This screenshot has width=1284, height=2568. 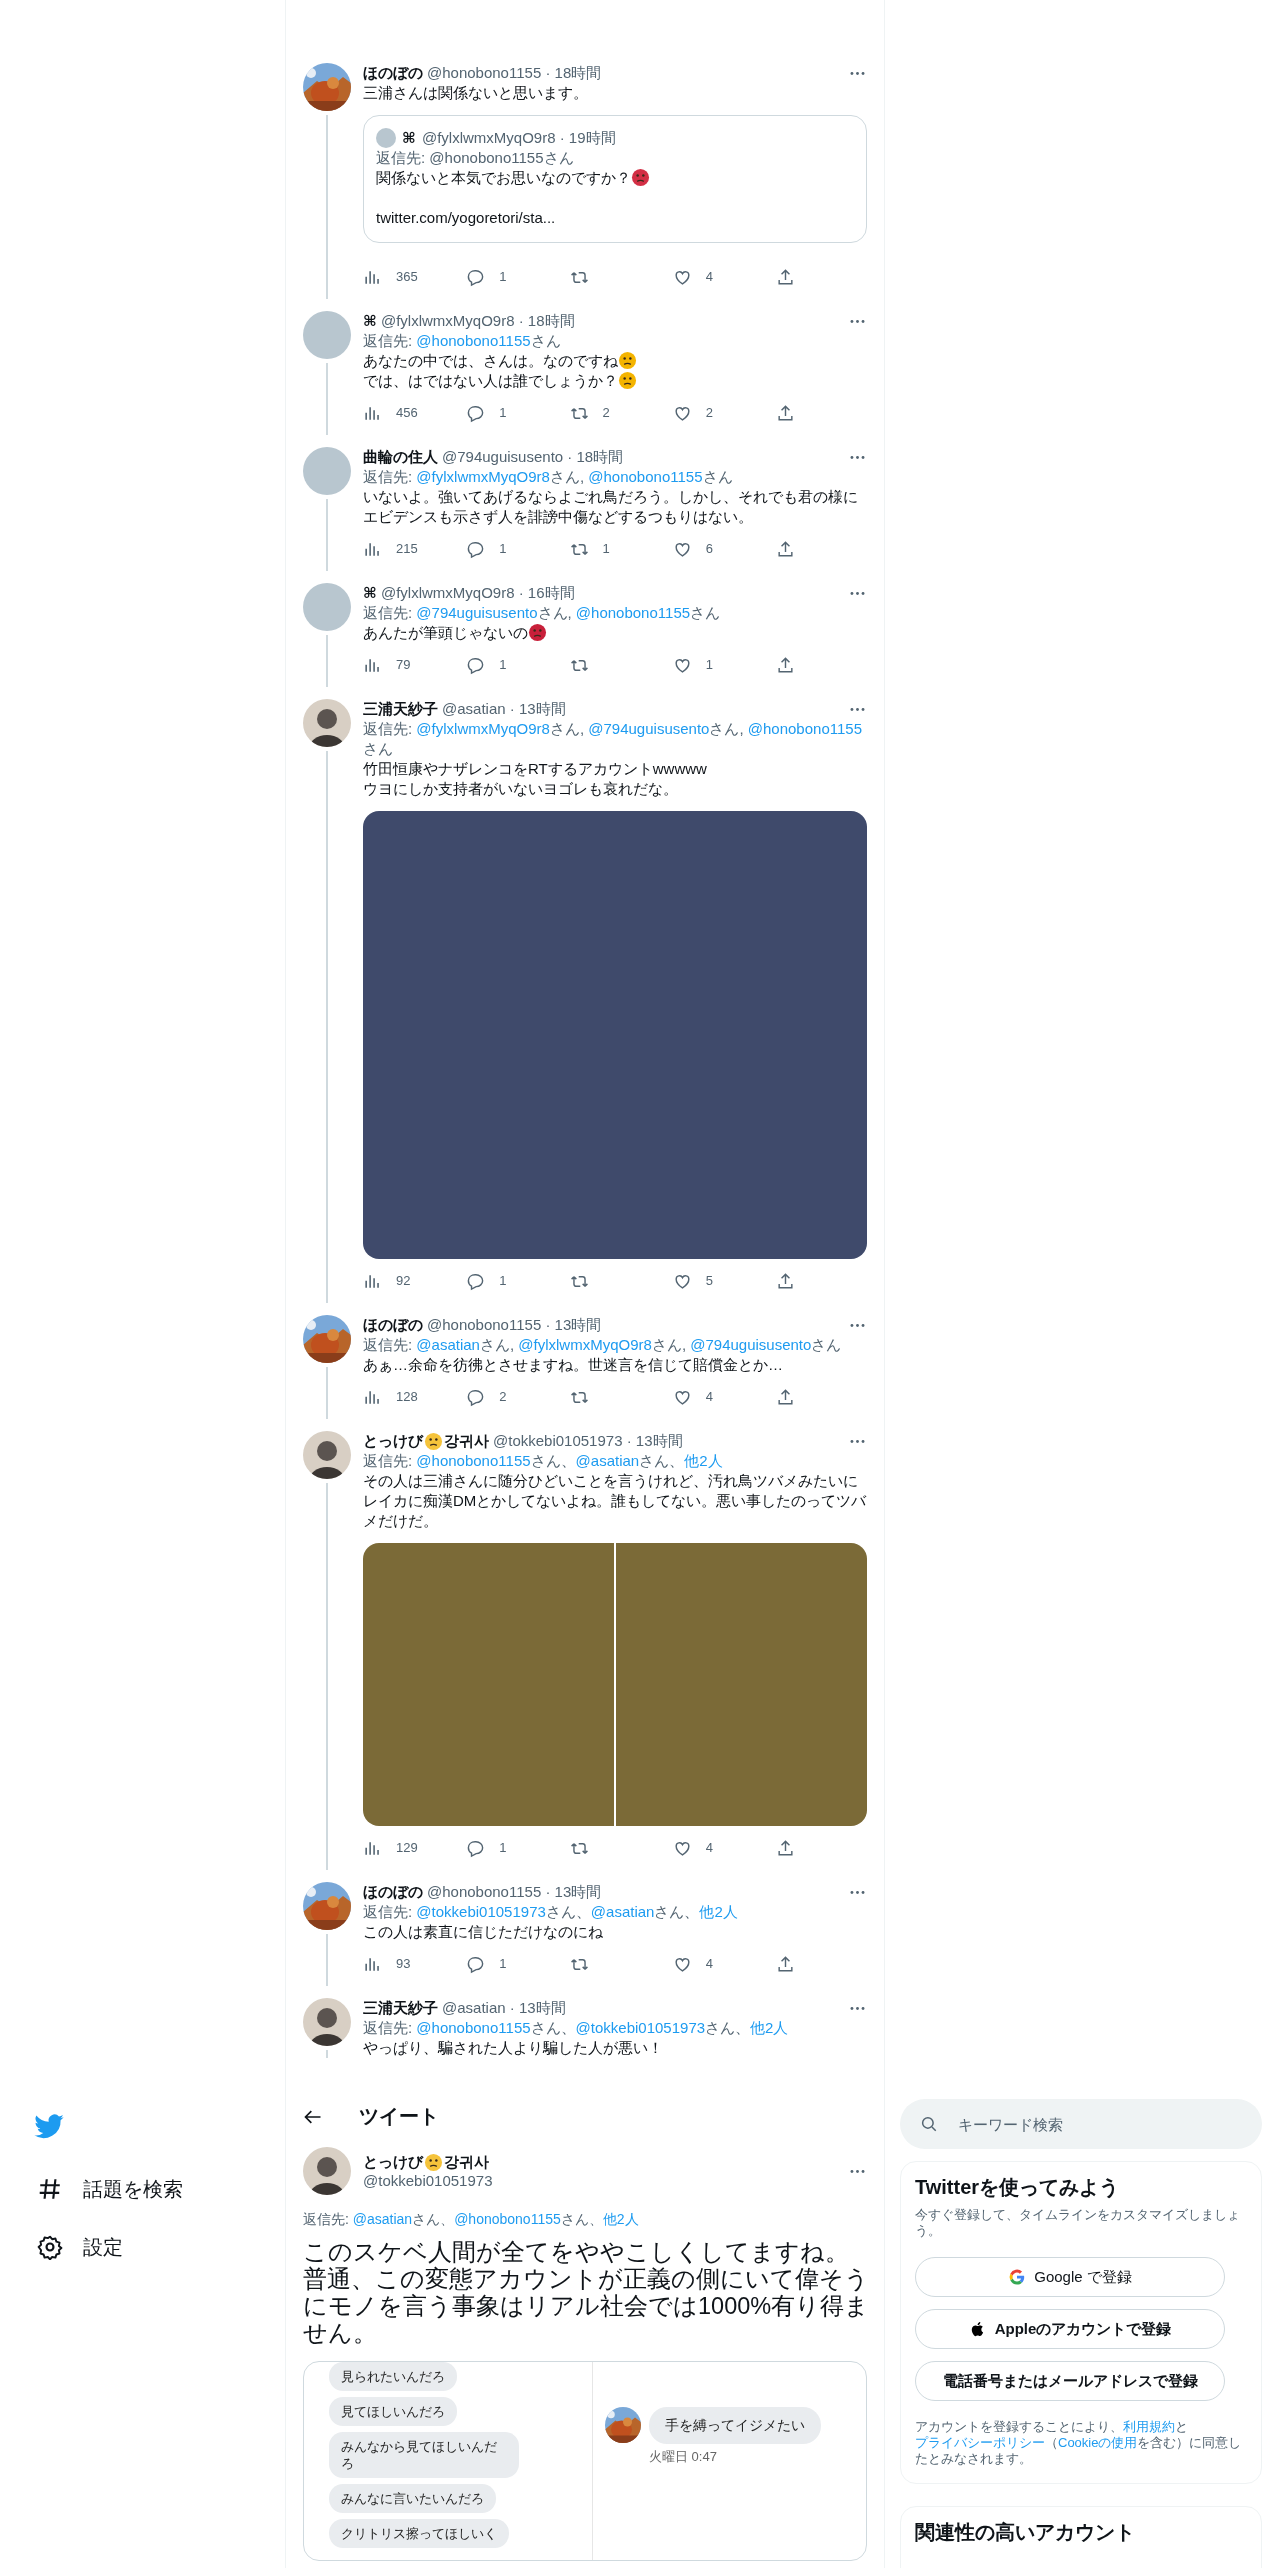 What do you see at coordinates (407, 549) in the screenshot?
I see `count: 215` at bounding box center [407, 549].